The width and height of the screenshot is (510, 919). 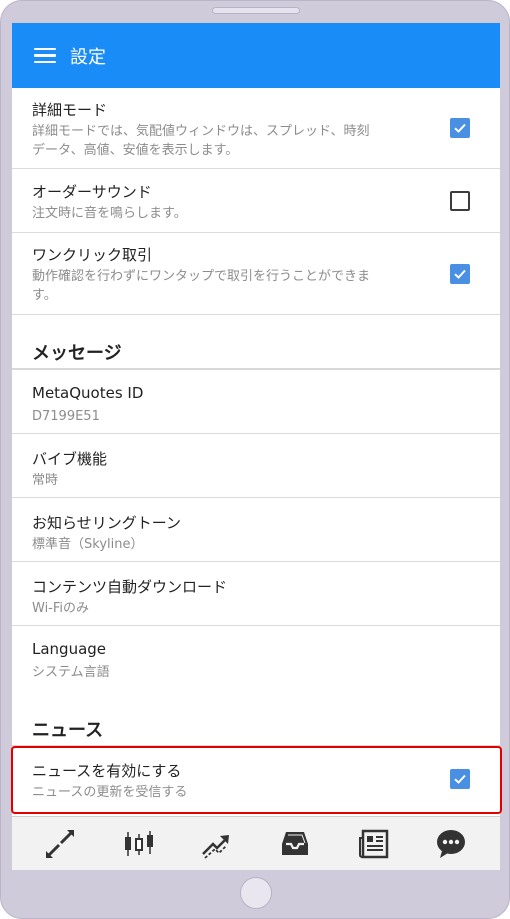 I want to click on section-heading-messages: メッセージ, so click(x=77, y=353).